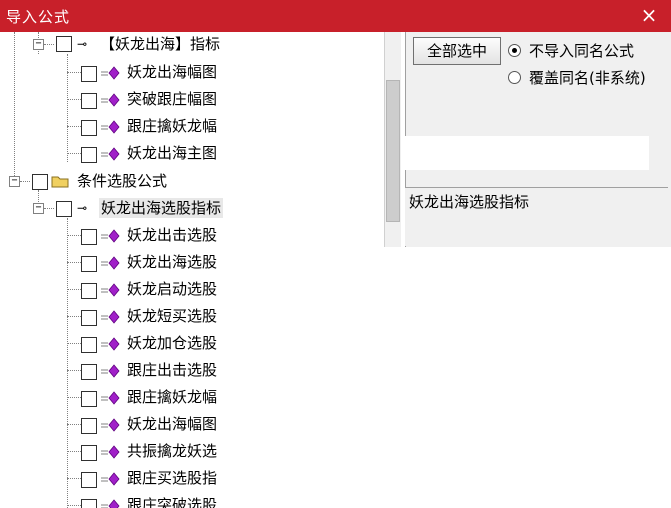 The width and height of the screenshot is (671, 508). What do you see at coordinates (514, 77) in the screenshot?
I see `radio-button` at bounding box center [514, 77].